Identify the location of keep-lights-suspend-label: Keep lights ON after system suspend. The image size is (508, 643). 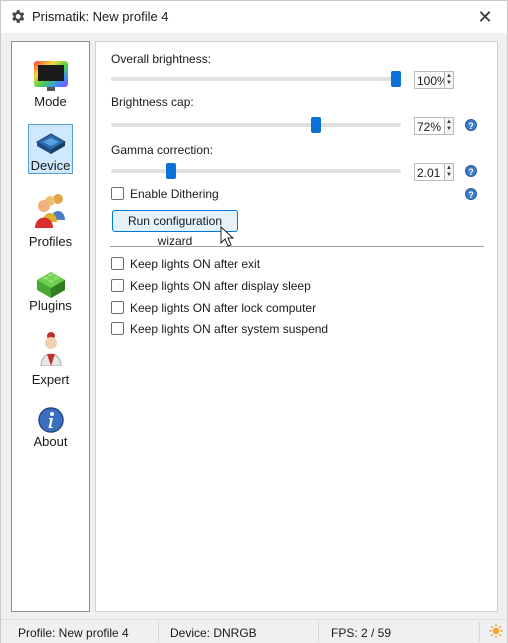
(229, 329).